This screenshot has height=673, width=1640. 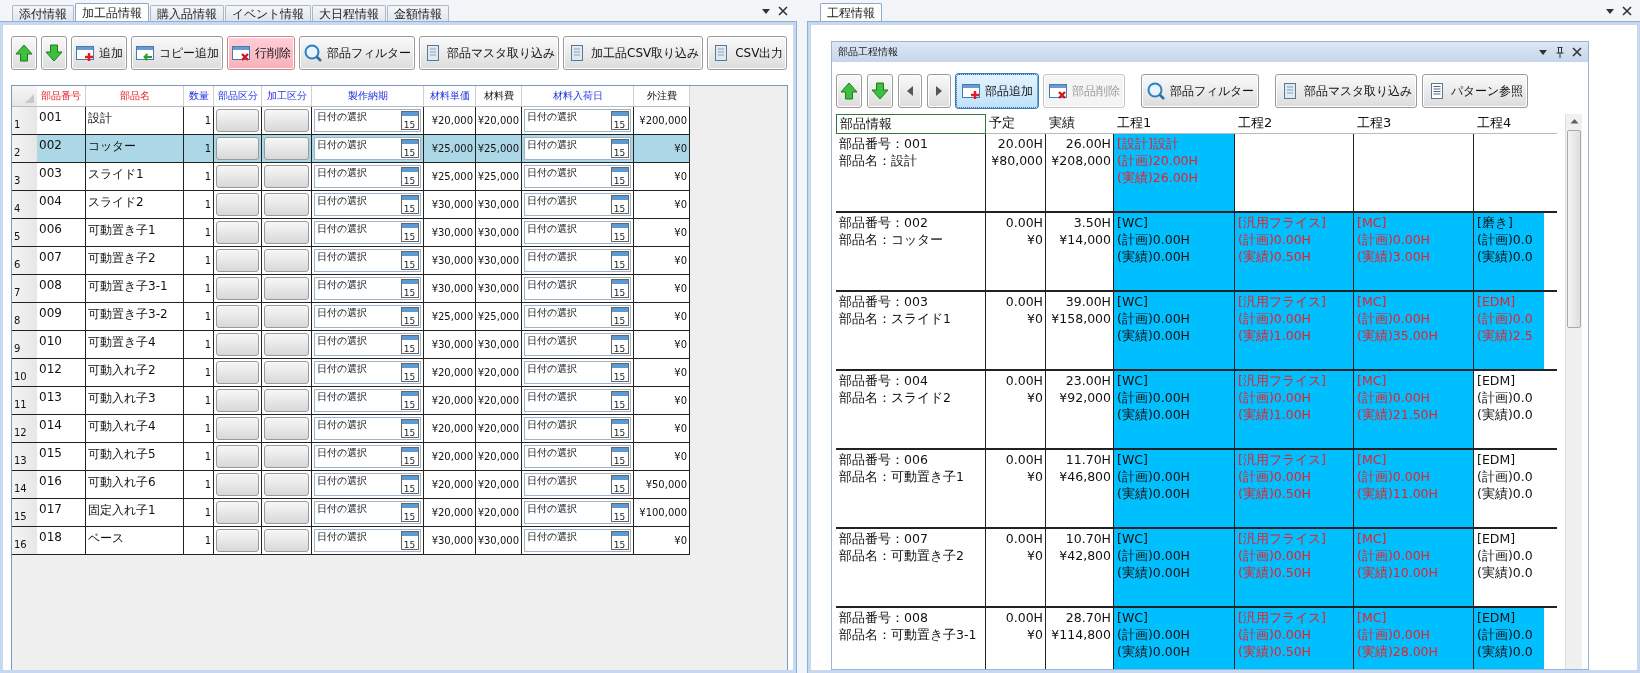 What do you see at coordinates (1294, 124) in the screenshot?
I see `column-header: 工程2` at bounding box center [1294, 124].